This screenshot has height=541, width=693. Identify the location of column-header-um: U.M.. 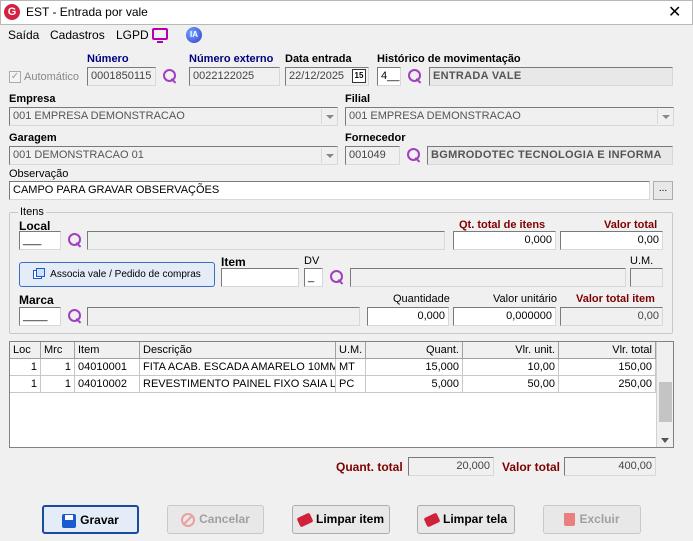
(351, 350).